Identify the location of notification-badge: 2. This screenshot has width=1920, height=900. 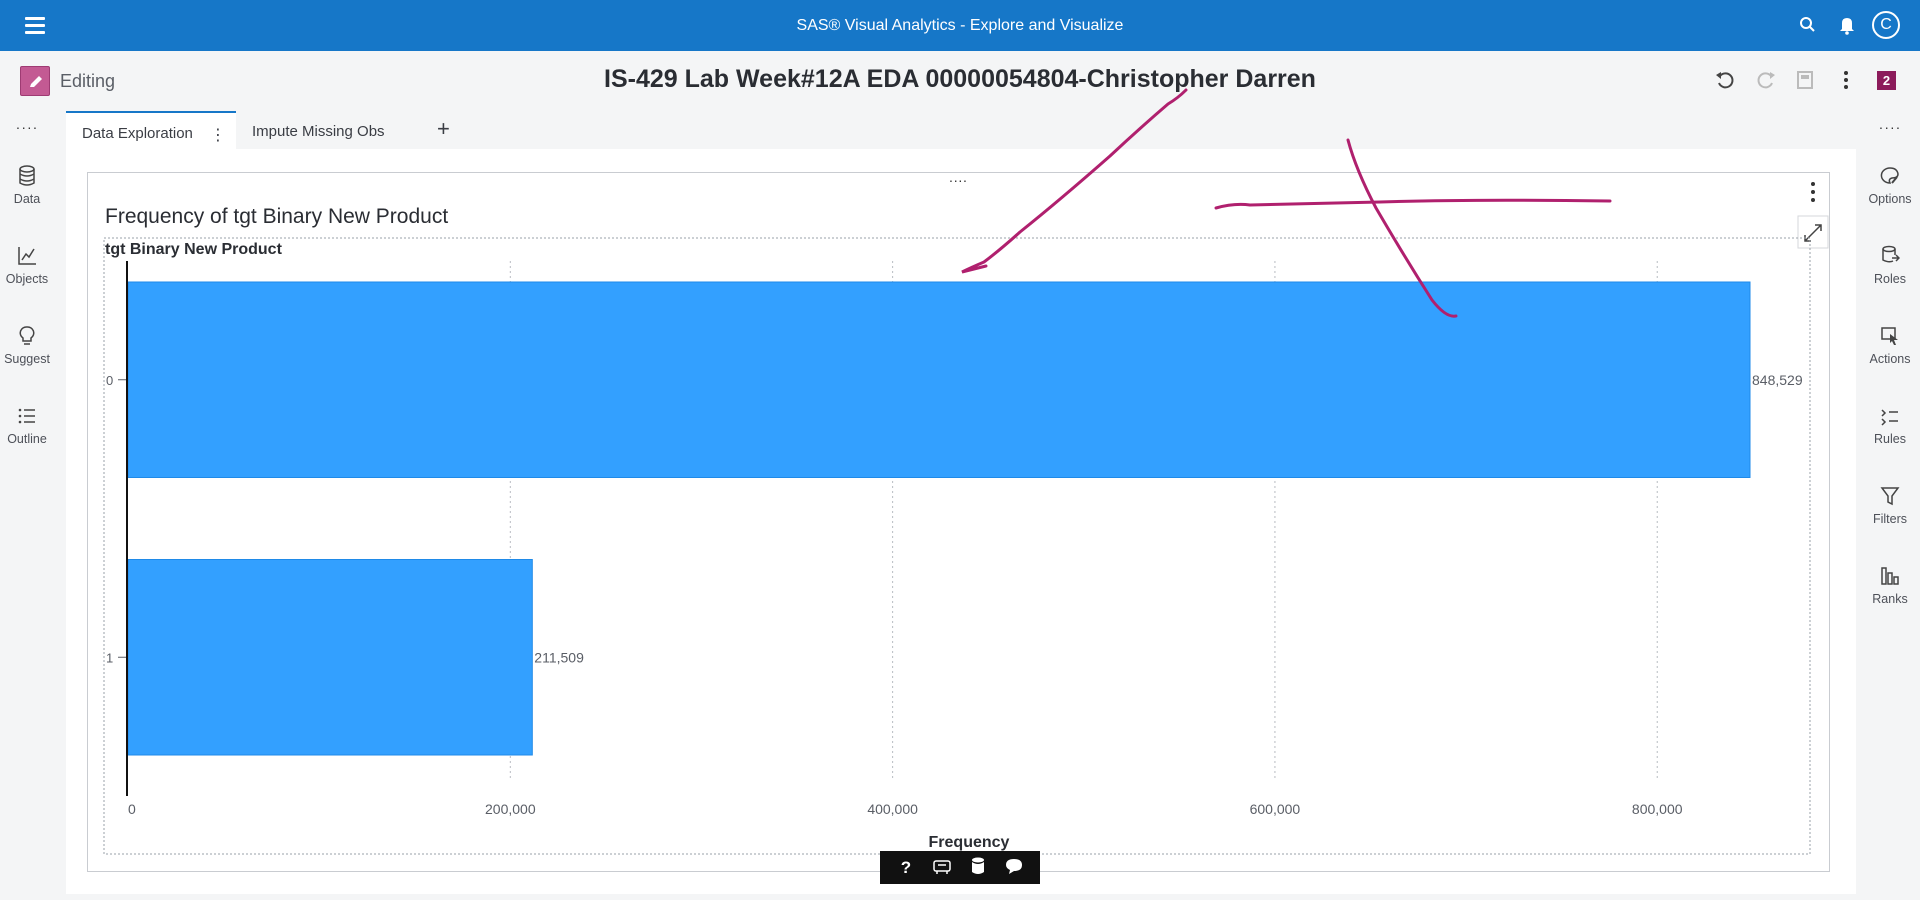
(1886, 80).